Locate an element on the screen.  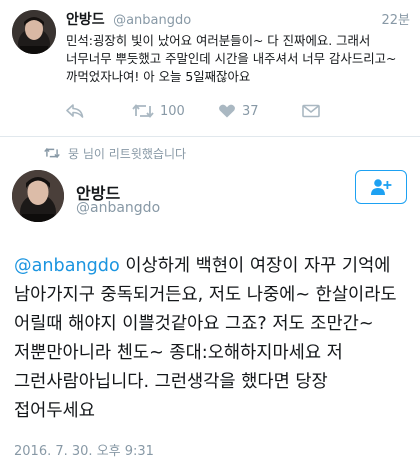
reply-button is located at coordinates (75, 111).